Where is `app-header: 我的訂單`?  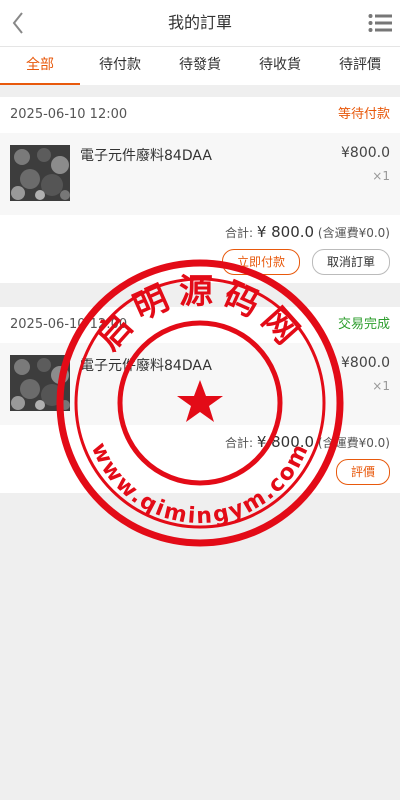 app-header: 我的訂單 is located at coordinates (200, 23).